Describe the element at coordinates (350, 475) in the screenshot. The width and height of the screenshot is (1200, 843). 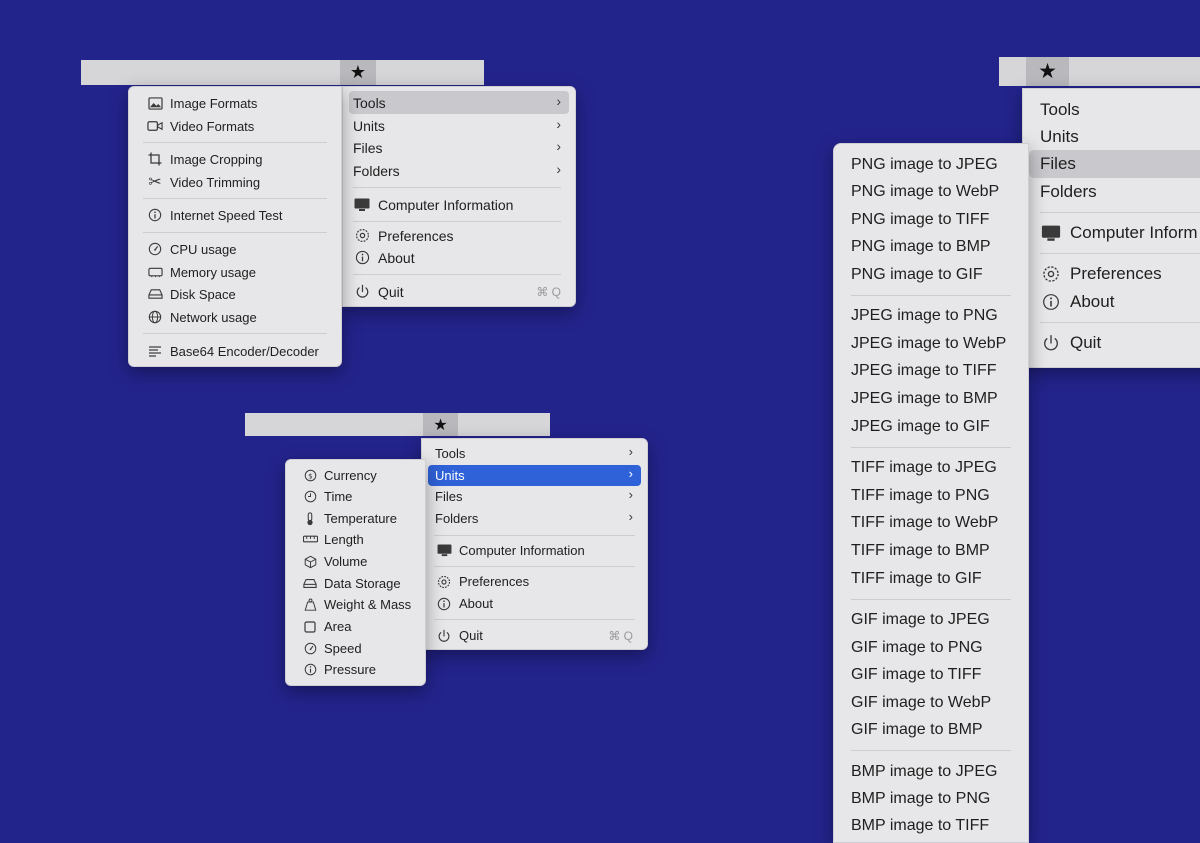
I see `menu-item-label: Currency` at that location.